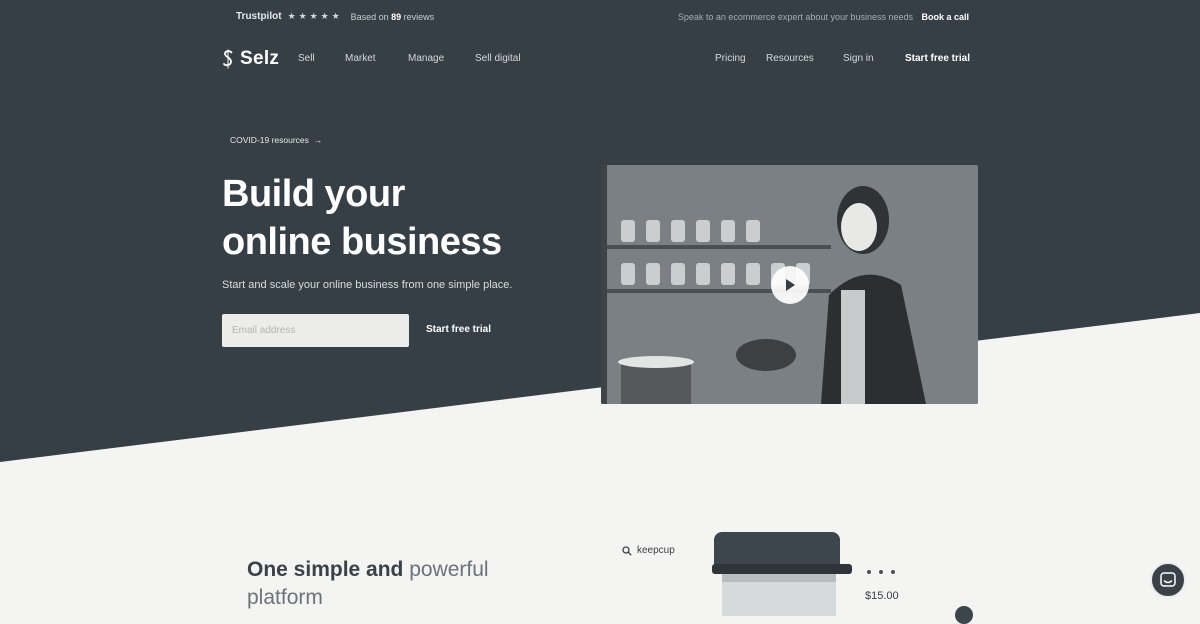 The width and height of the screenshot is (1200, 624). What do you see at coordinates (362, 242) in the screenshot?
I see `headline-line-2: online business` at bounding box center [362, 242].